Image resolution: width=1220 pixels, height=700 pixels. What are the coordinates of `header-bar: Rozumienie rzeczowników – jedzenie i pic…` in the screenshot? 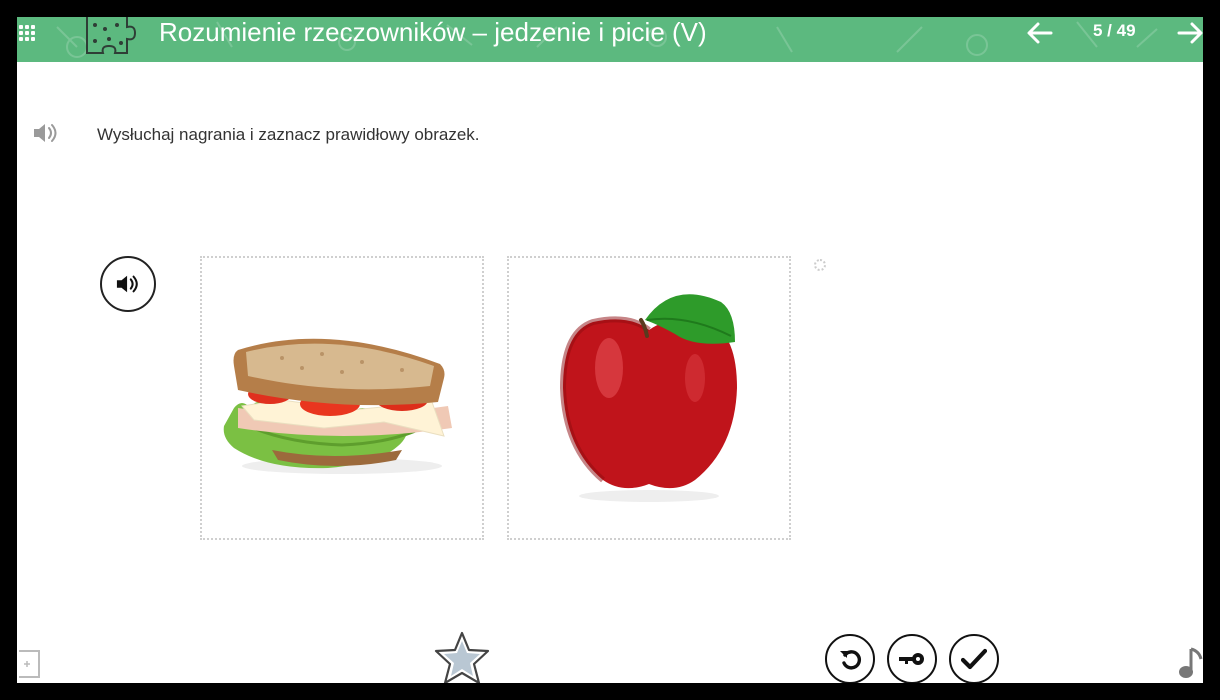 It's located at (610, 39).